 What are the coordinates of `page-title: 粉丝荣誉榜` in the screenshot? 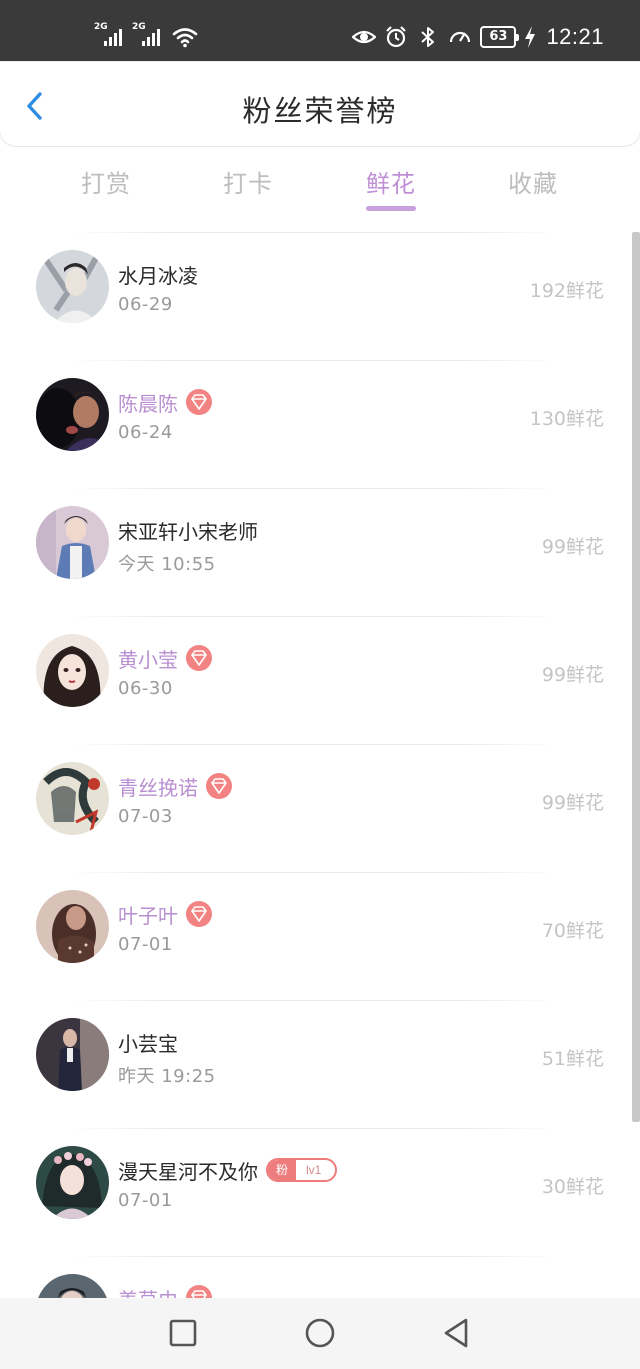 It's located at (320, 111).